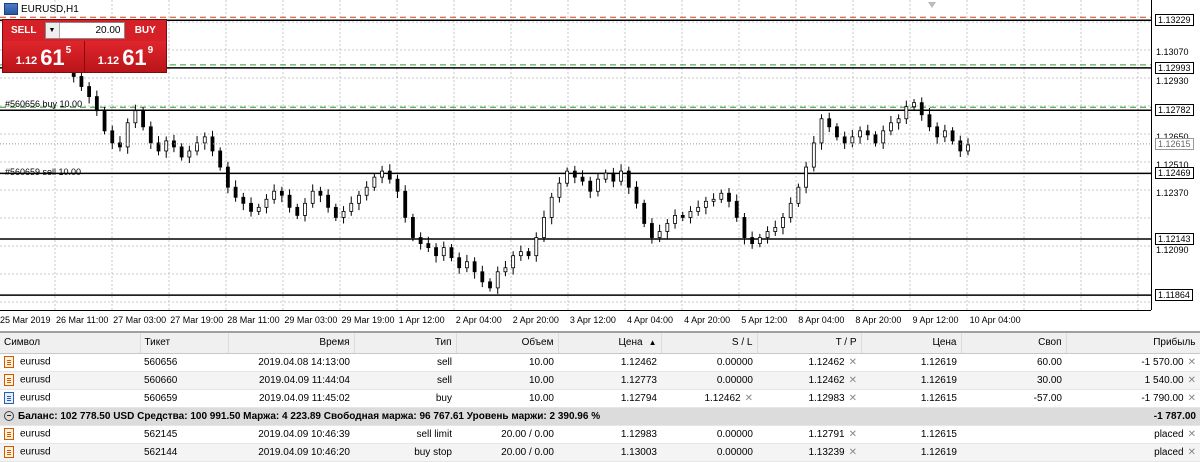 This screenshot has height=462, width=1200. What do you see at coordinates (43, 104) in the screenshot?
I see `order-line-label-buy: #560656 buy 10.00` at bounding box center [43, 104].